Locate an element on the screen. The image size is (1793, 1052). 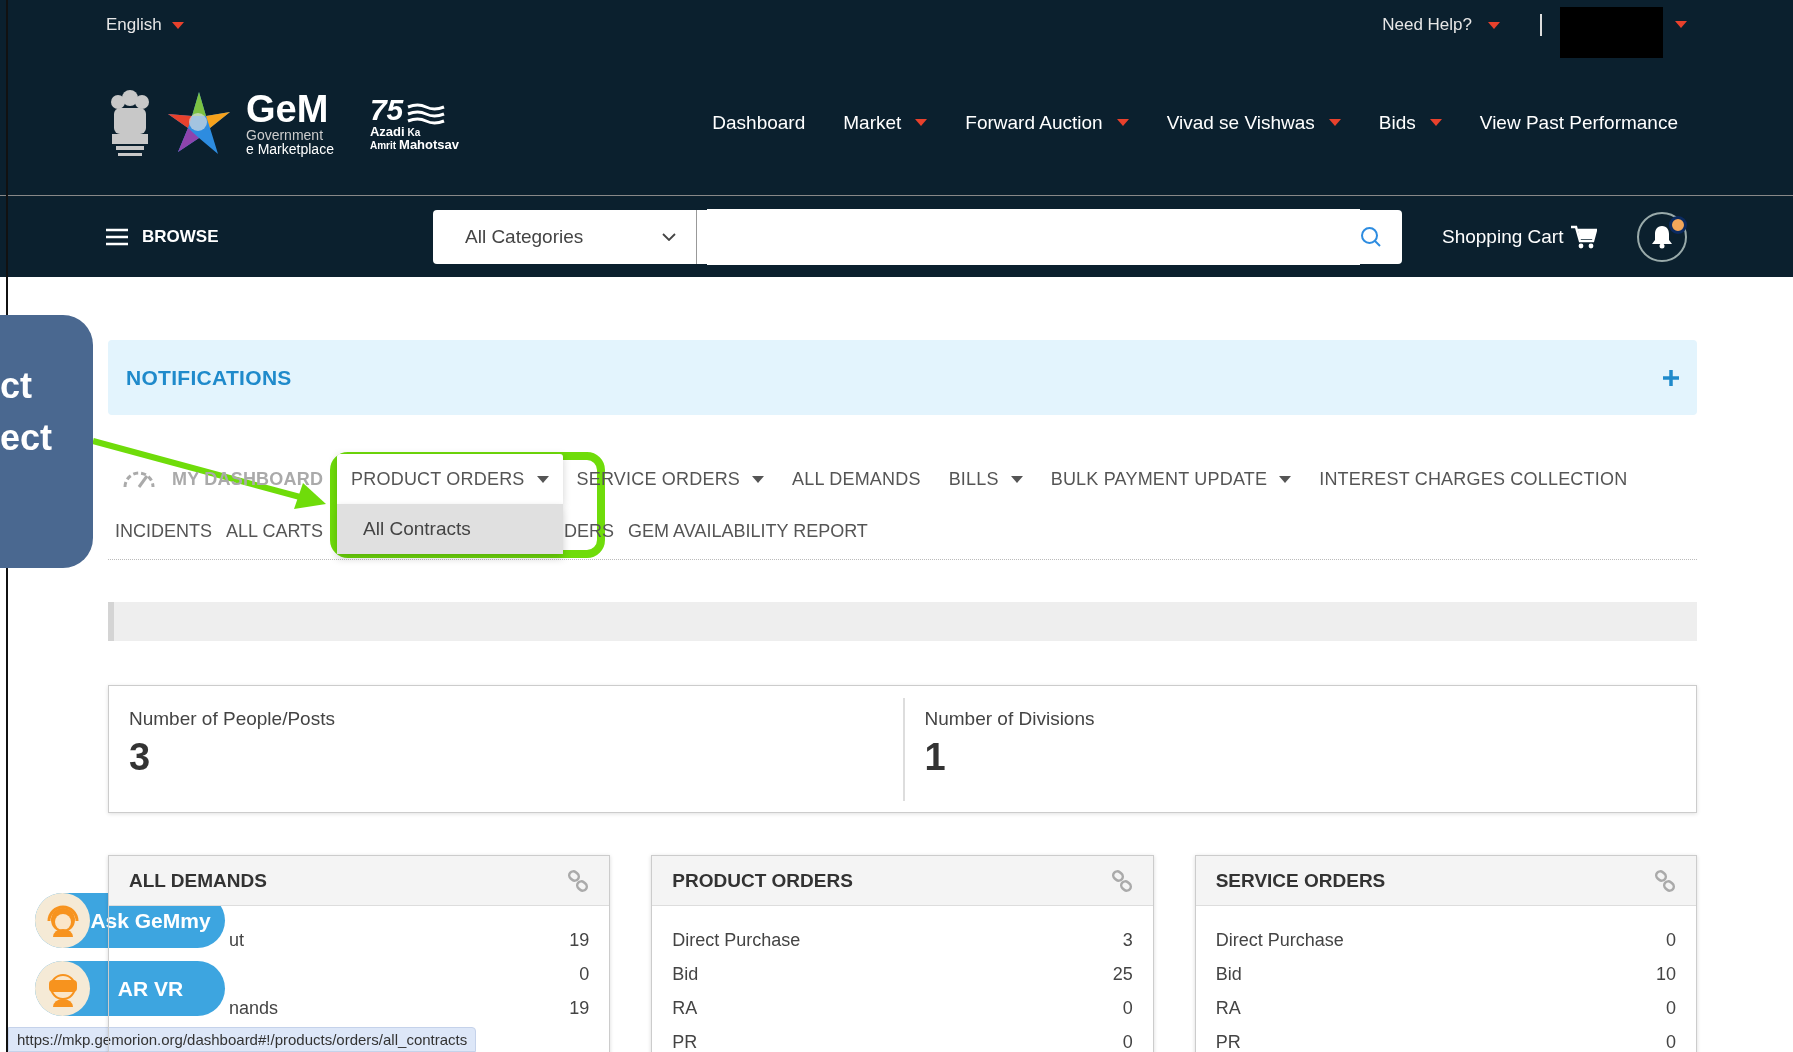
notifications-title: NOTIFICATIONS is located at coordinates (209, 377).